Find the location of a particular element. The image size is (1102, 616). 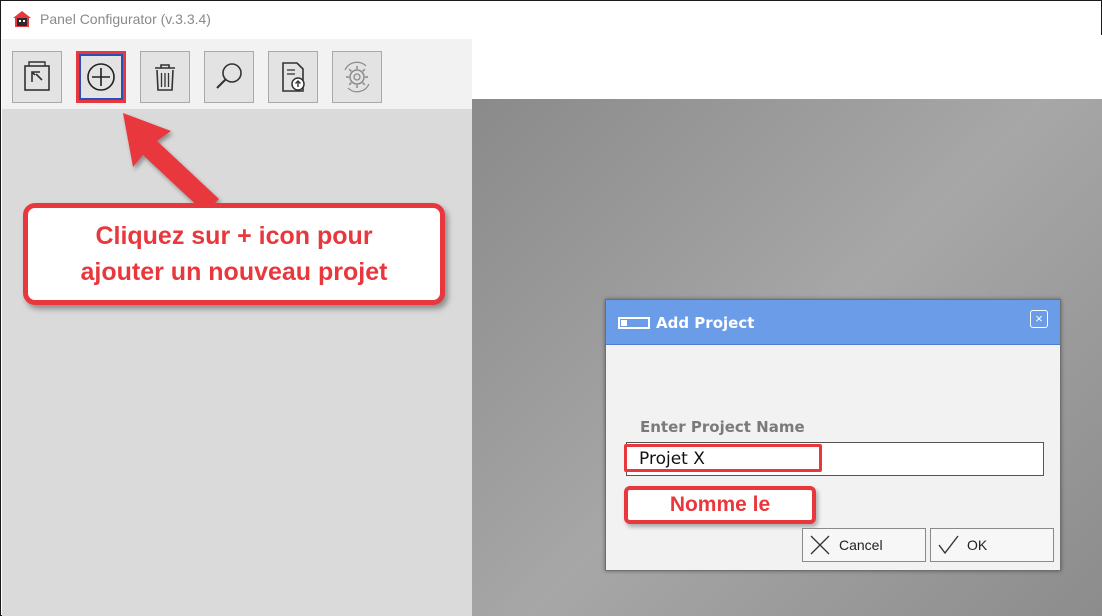

add-icon is located at coordinates (101, 77).